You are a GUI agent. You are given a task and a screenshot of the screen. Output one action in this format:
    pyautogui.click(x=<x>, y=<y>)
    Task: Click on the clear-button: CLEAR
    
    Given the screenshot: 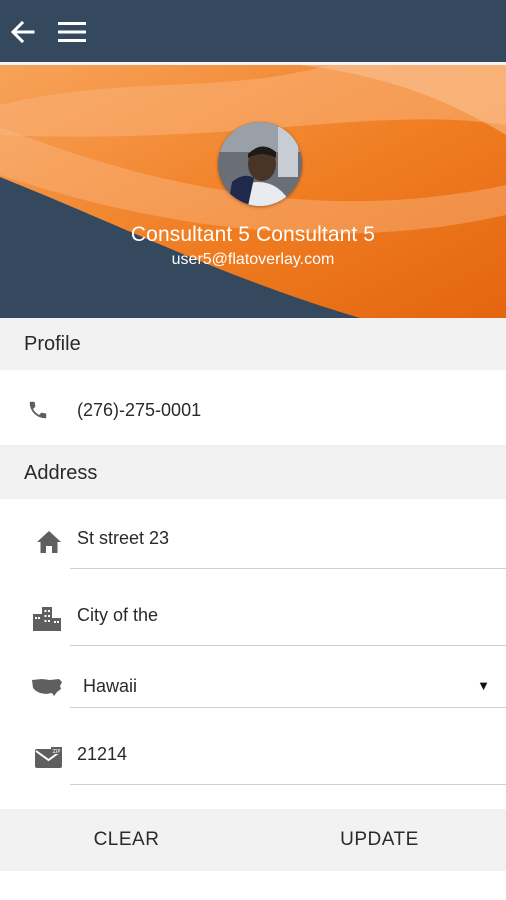 What is the action you would take?
    pyautogui.click(x=126, y=840)
    